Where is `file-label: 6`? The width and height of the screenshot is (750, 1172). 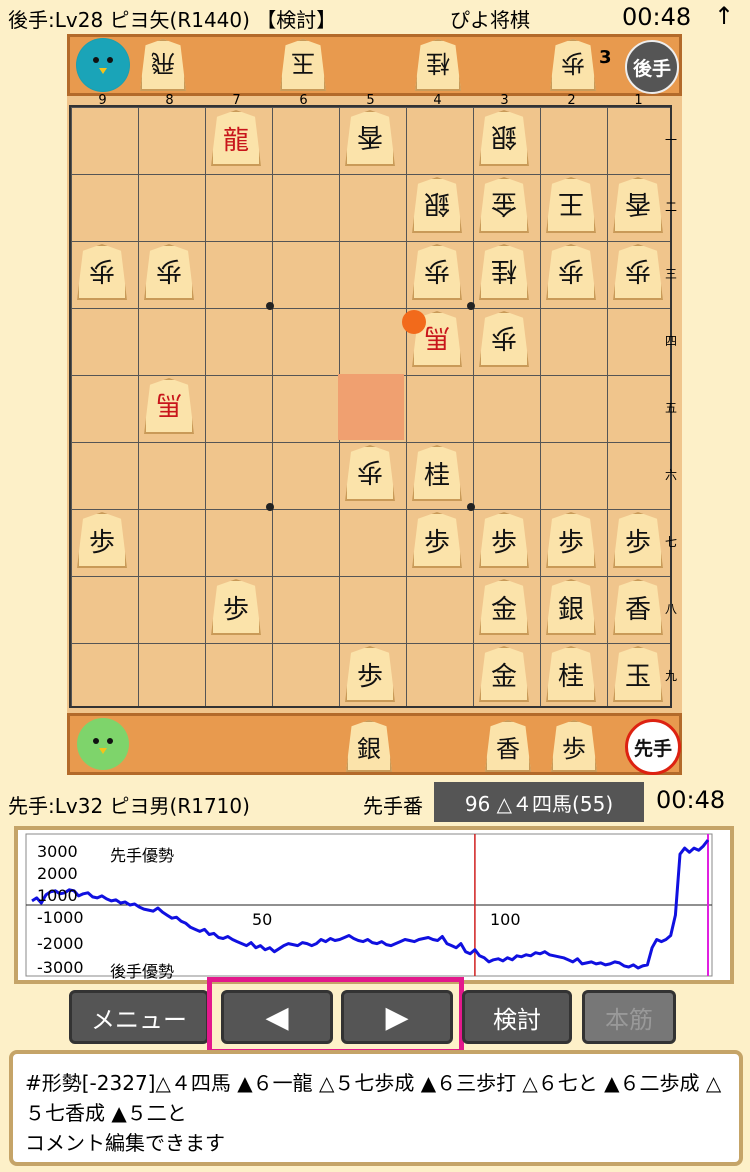 file-label: 6 is located at coordinates (303, 100).